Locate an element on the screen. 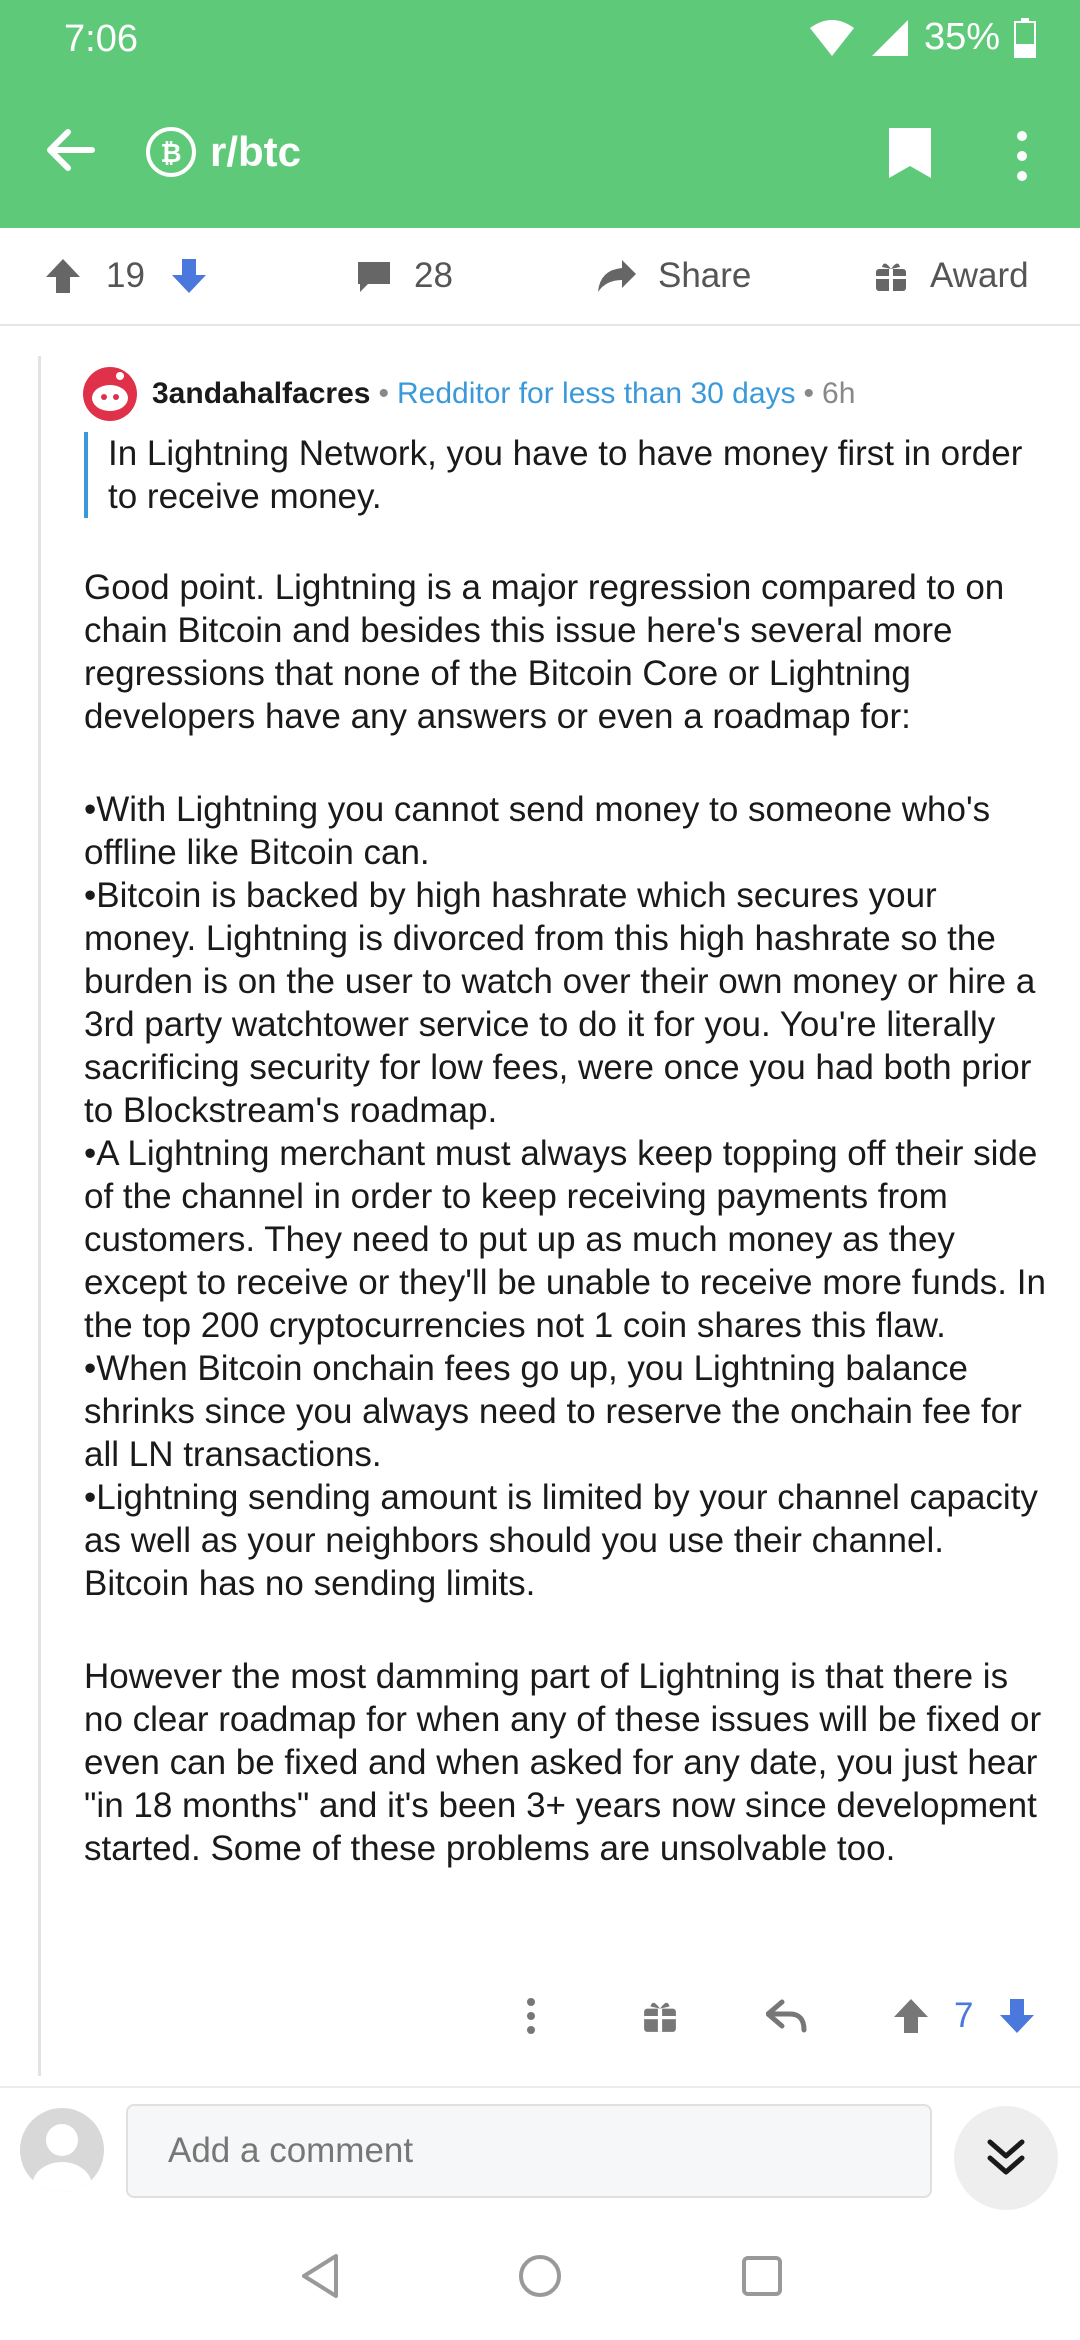  thread-line is located at coordinates (39, 1216).